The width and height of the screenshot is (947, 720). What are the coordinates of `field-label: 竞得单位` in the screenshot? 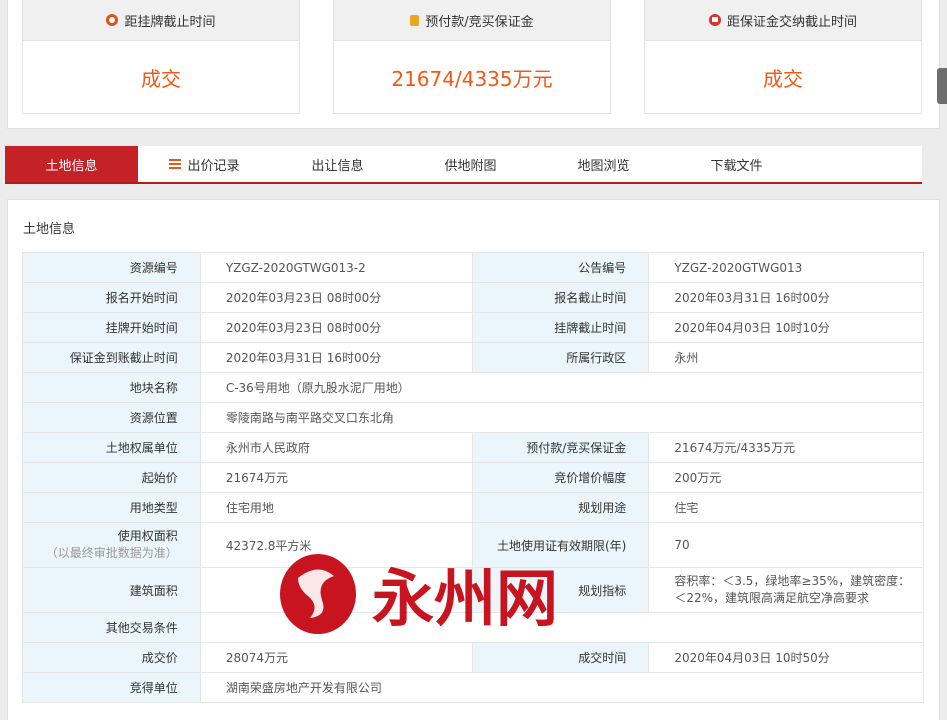 It's located at (112, 687).